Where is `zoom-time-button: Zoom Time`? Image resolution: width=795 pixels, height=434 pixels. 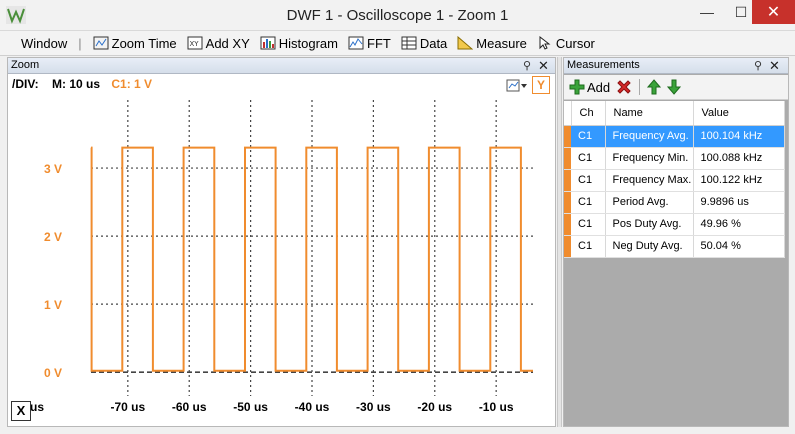
zoom-time-button: Zoom Time is located at coordinates (135, 43).